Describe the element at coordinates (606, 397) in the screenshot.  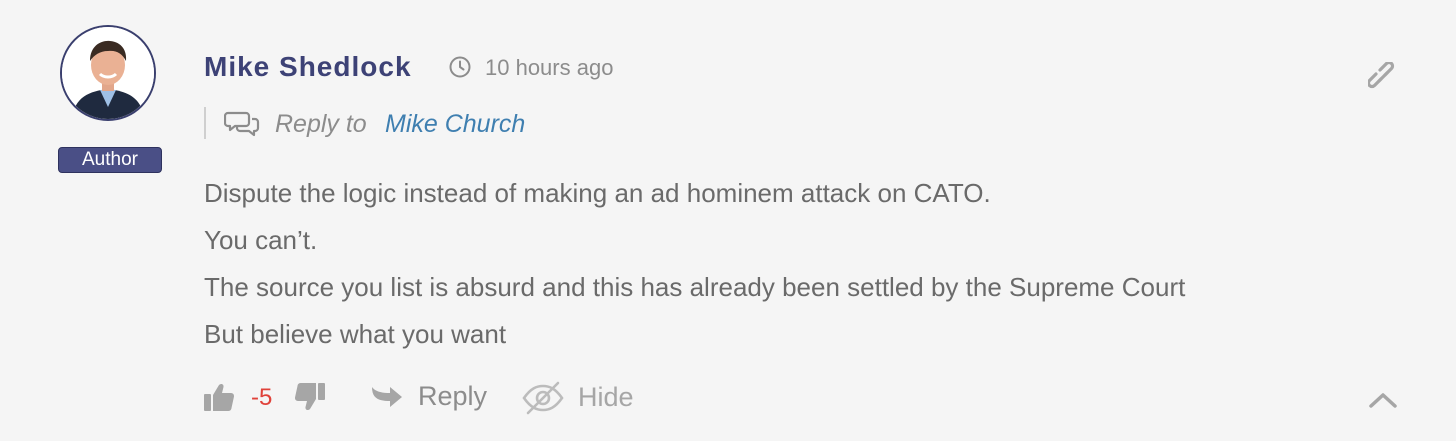
I see `hide-button: Hide` at that location.